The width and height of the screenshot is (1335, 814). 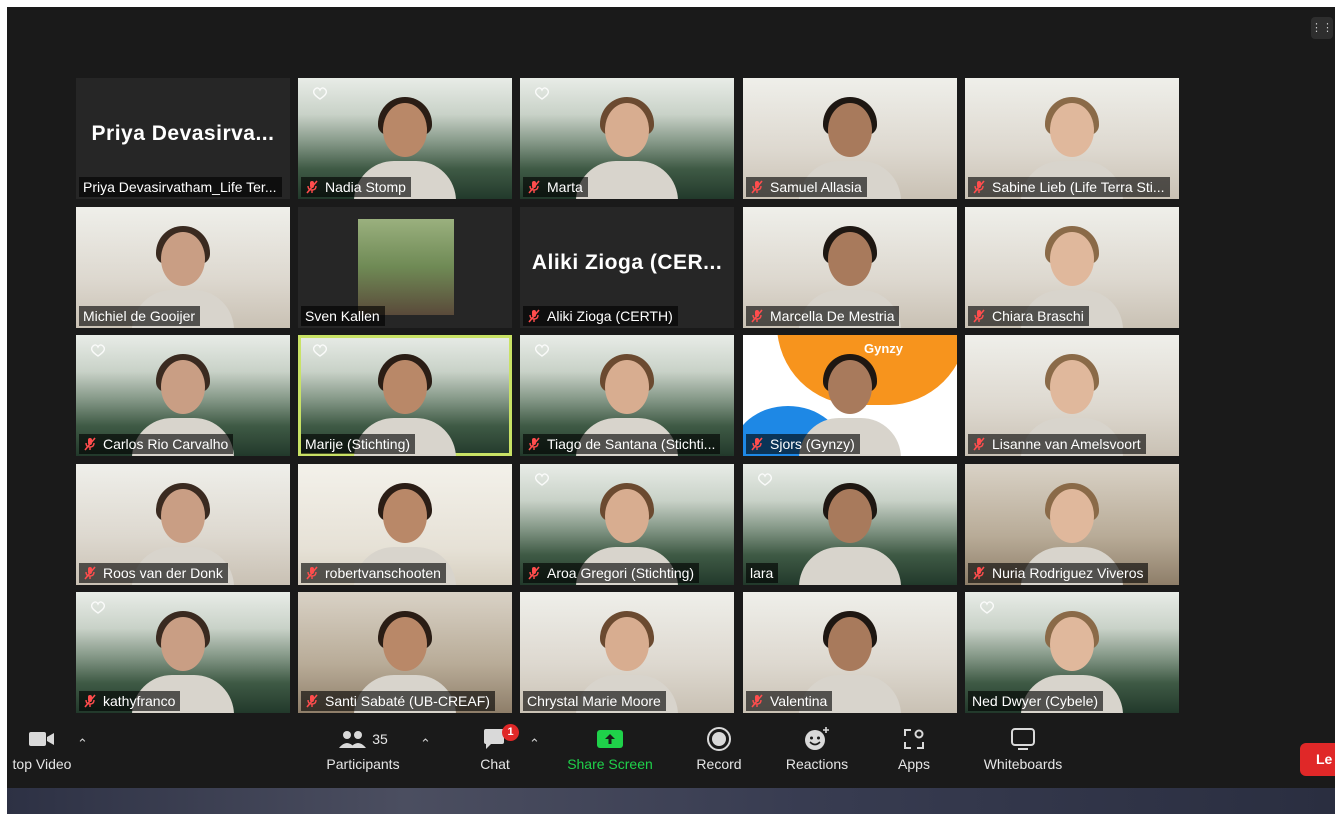 I want to click on participants-button: 35 Participants, so click(x=363, y=755).